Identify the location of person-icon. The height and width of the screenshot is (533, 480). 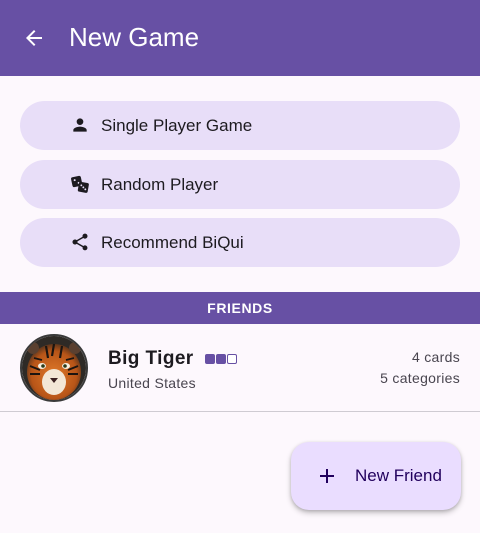
(80, 125).